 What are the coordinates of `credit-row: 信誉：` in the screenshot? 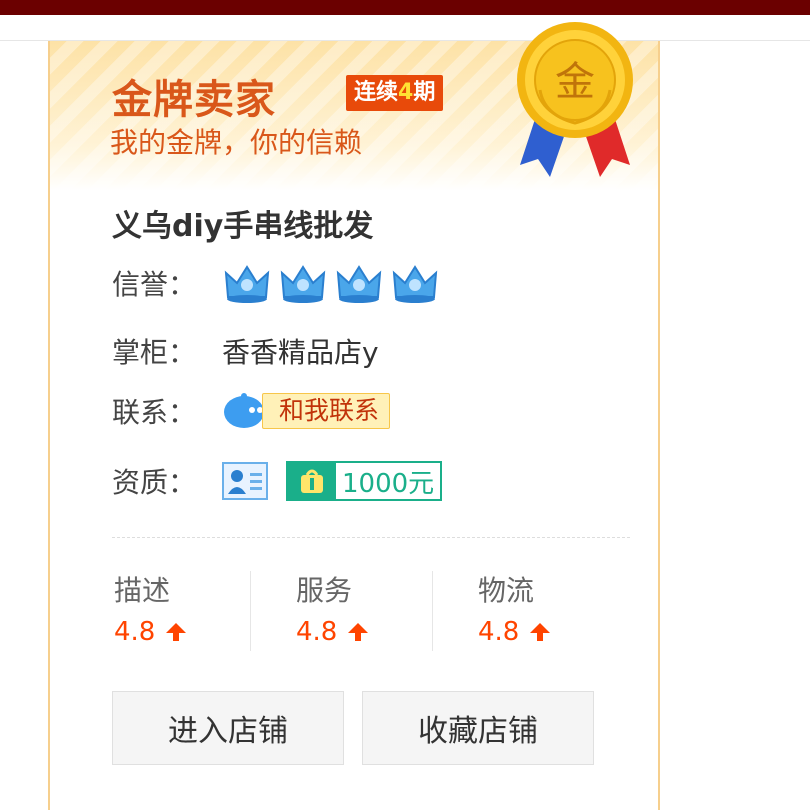 It's located at (276, 283).